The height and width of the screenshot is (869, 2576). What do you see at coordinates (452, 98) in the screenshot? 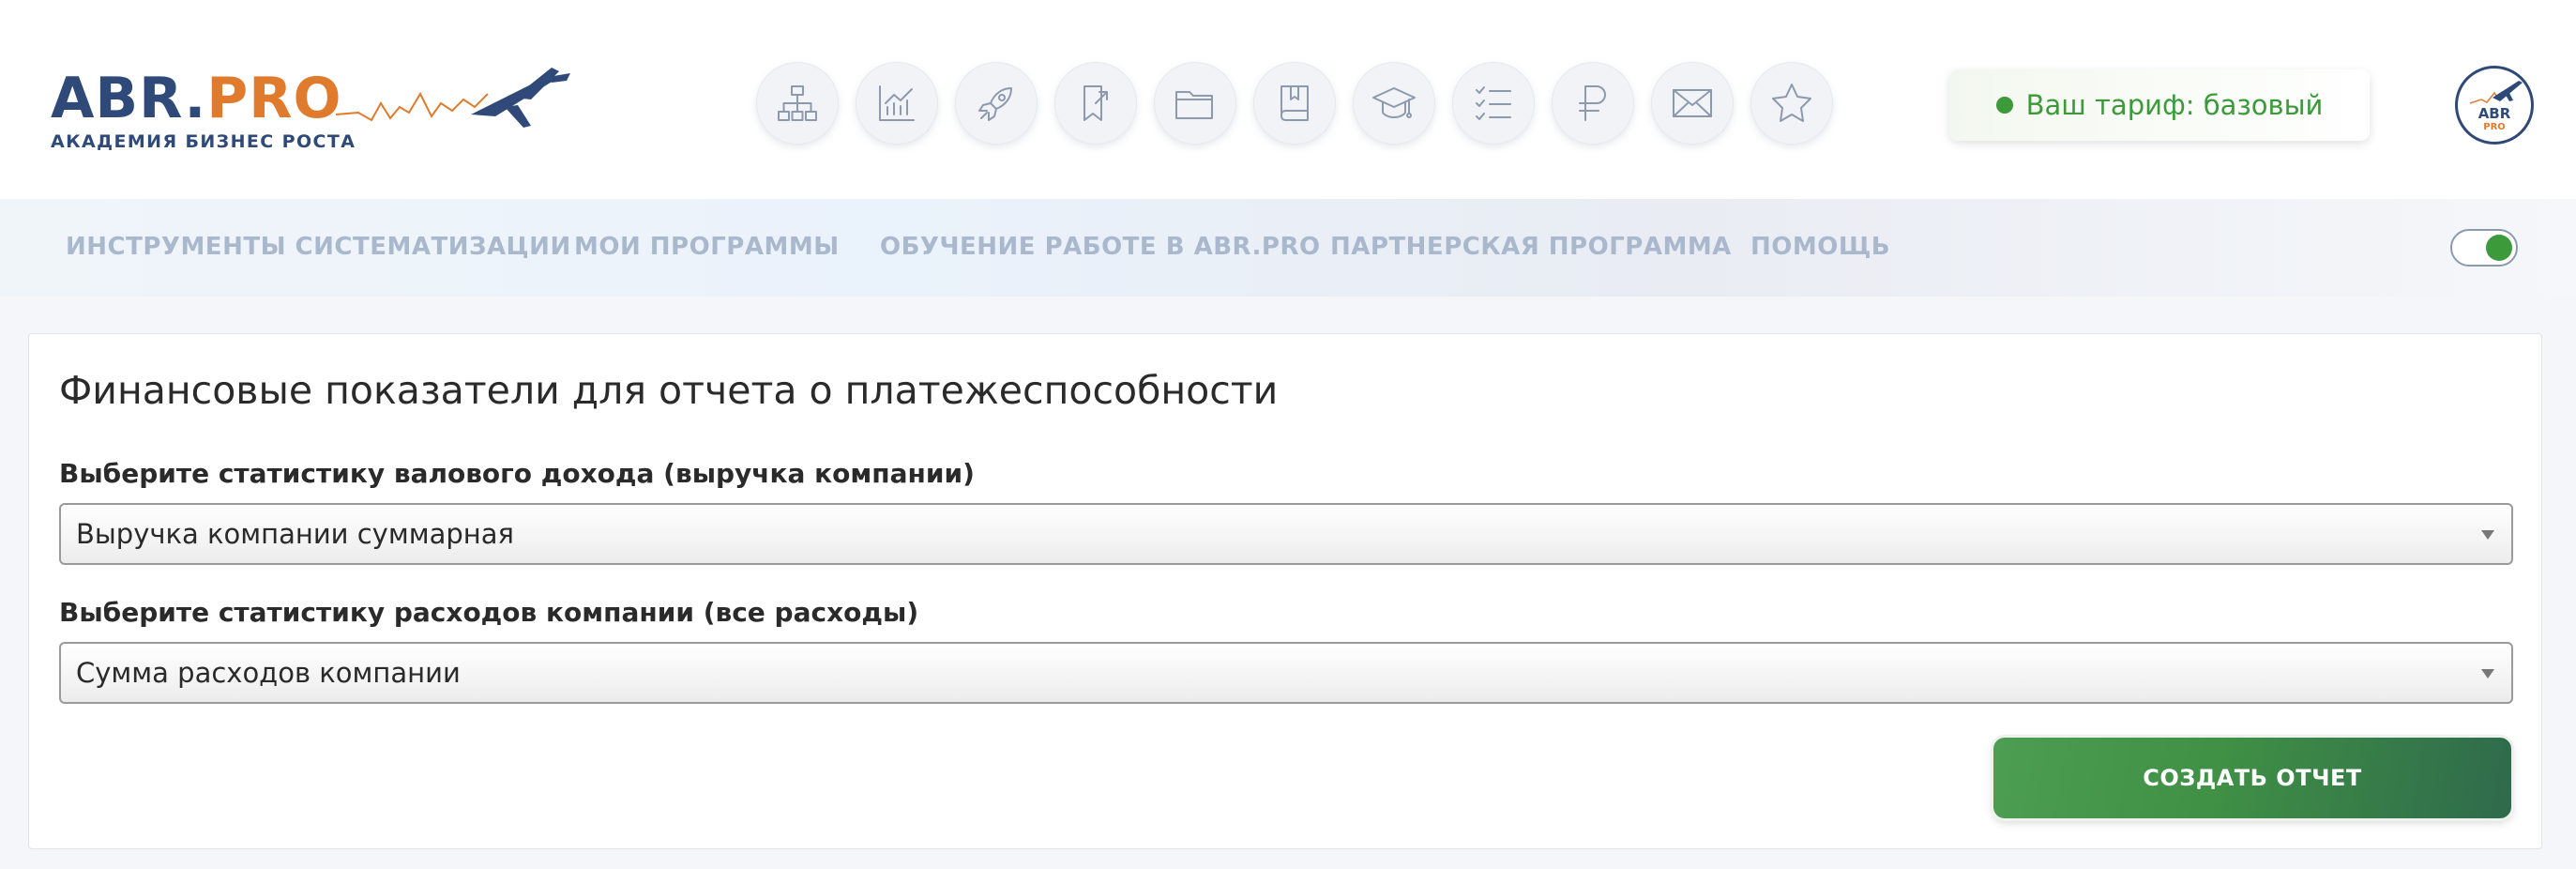
I see `airplane-graph-icon` at bounding box center [452, 98].